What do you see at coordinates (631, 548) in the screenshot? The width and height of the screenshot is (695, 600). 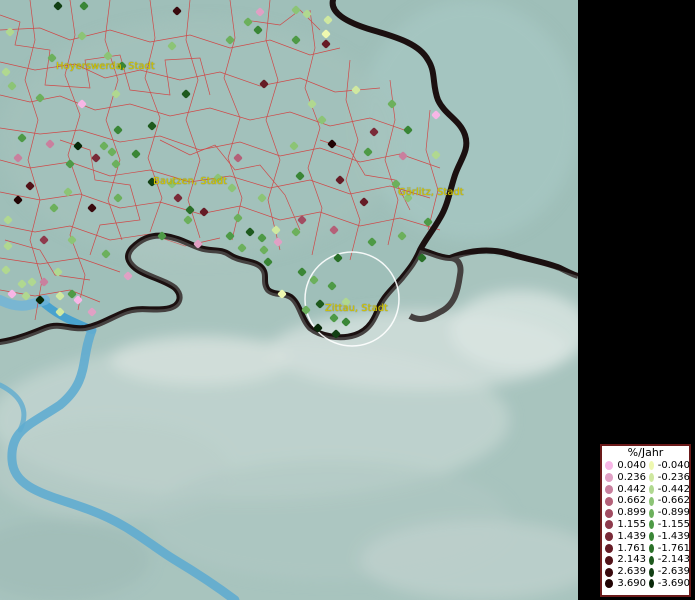 I see `legend-value: 1.761` at bounding box center [631, 548].